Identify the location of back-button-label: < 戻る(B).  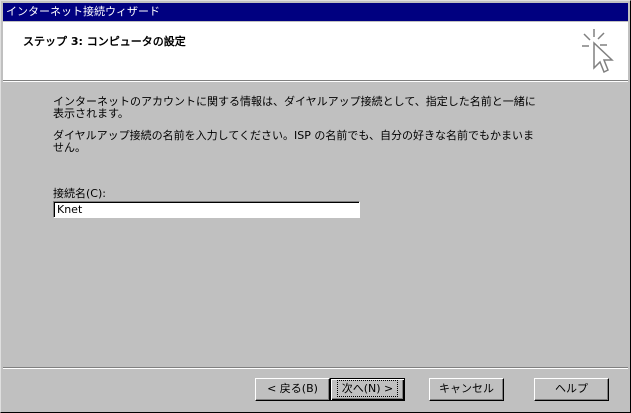
(292, 388).